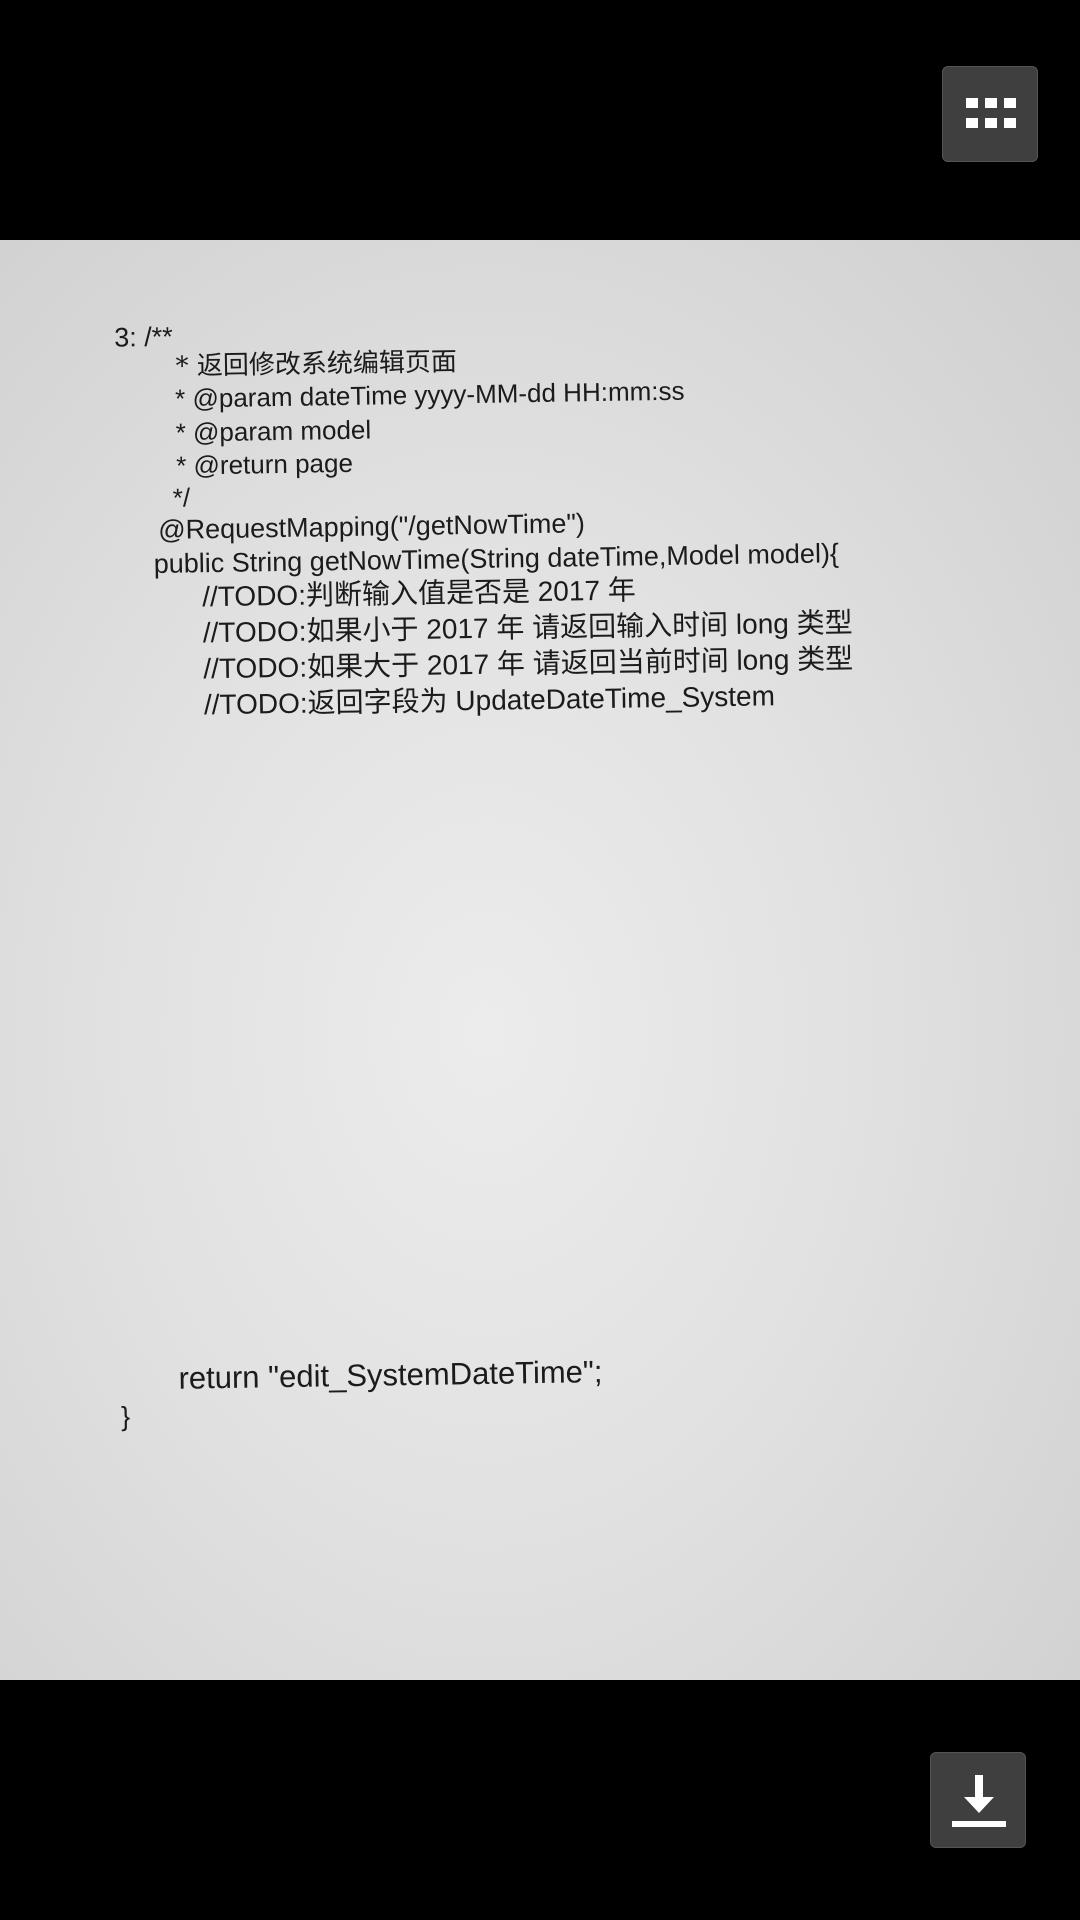  I want to click on comment-description-line: * 返回修改系统编辑页面, so click(316, 364).